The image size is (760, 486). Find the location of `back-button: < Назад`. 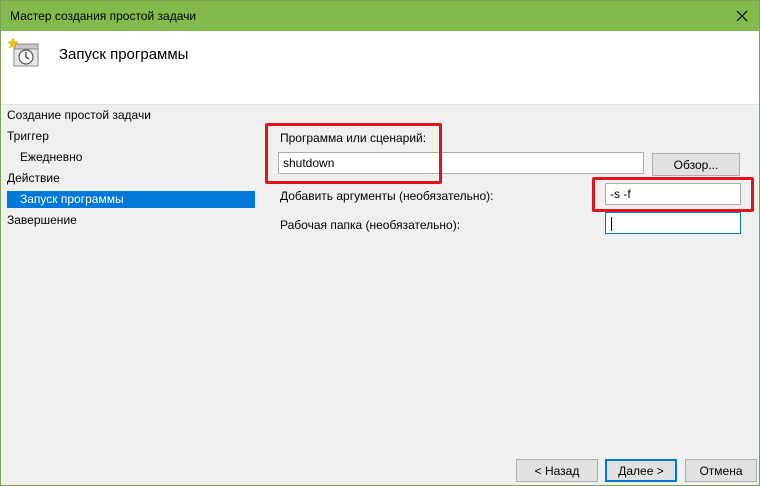

back-button: < Назад is located at coordinates (557, 470).